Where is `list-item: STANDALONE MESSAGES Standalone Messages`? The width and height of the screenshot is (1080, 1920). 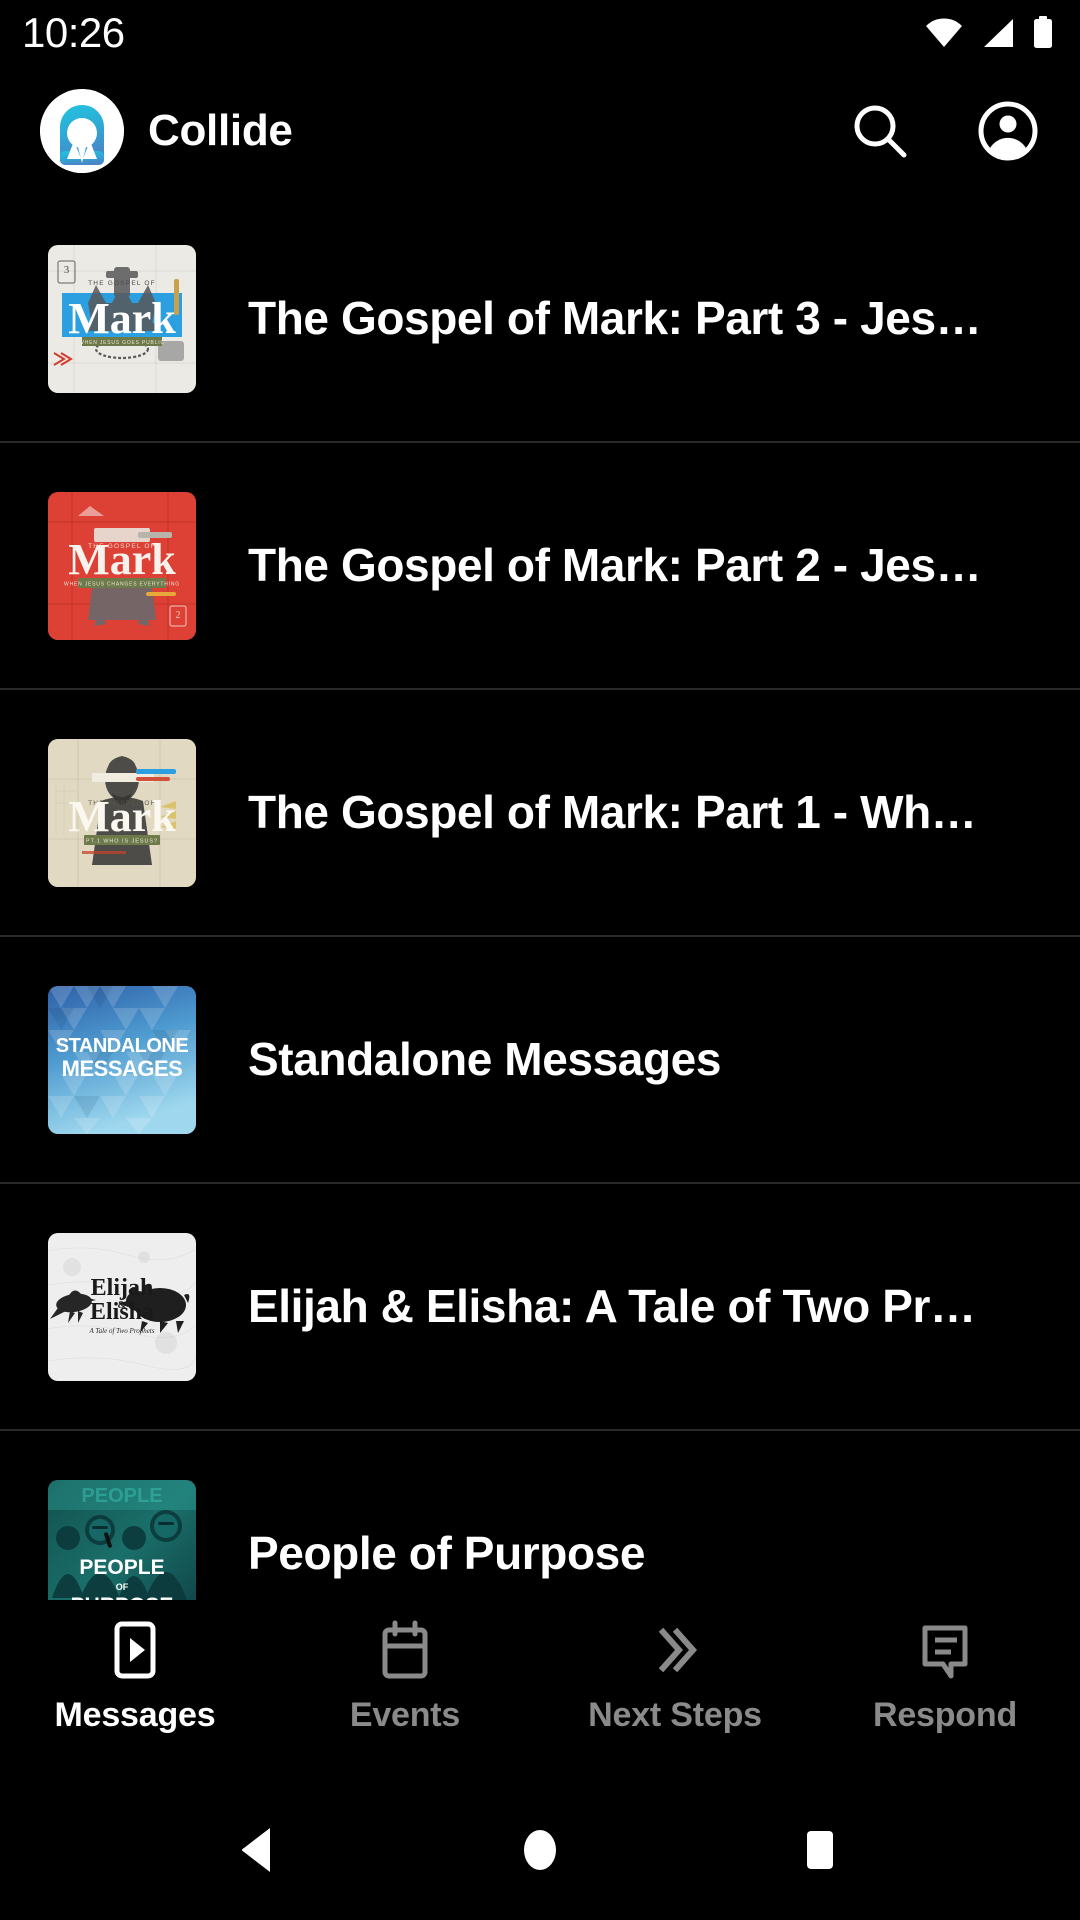
list-item: STANDALONE MESSAGES Standalone Messages is located at coordinates (540, 1060).